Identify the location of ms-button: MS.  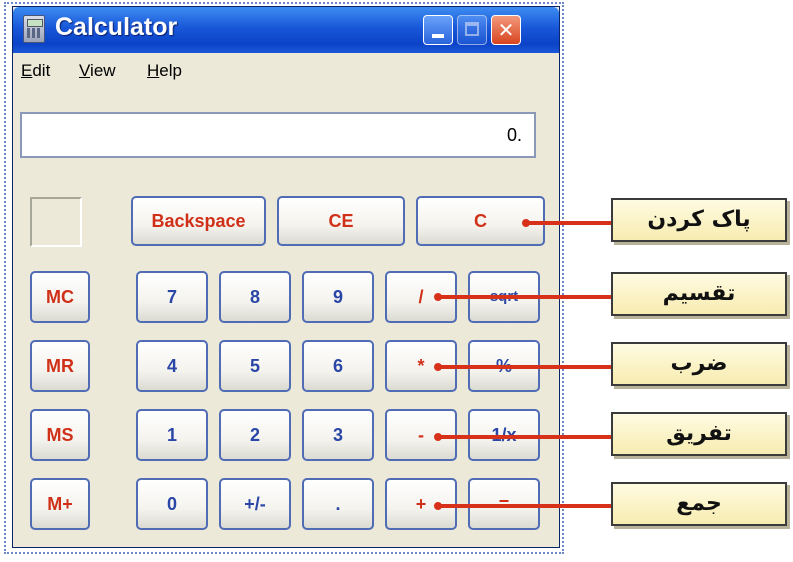
(60, 435).